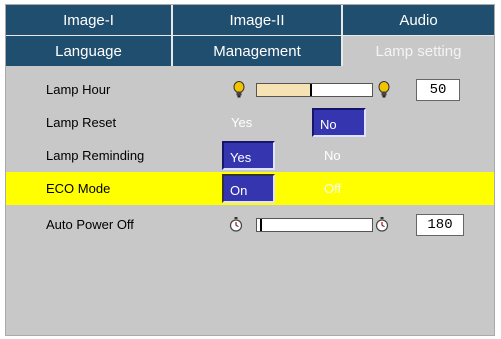 The image size is (501, 339). I want to click on tab-image-1: Image-I, so click(89, 20).